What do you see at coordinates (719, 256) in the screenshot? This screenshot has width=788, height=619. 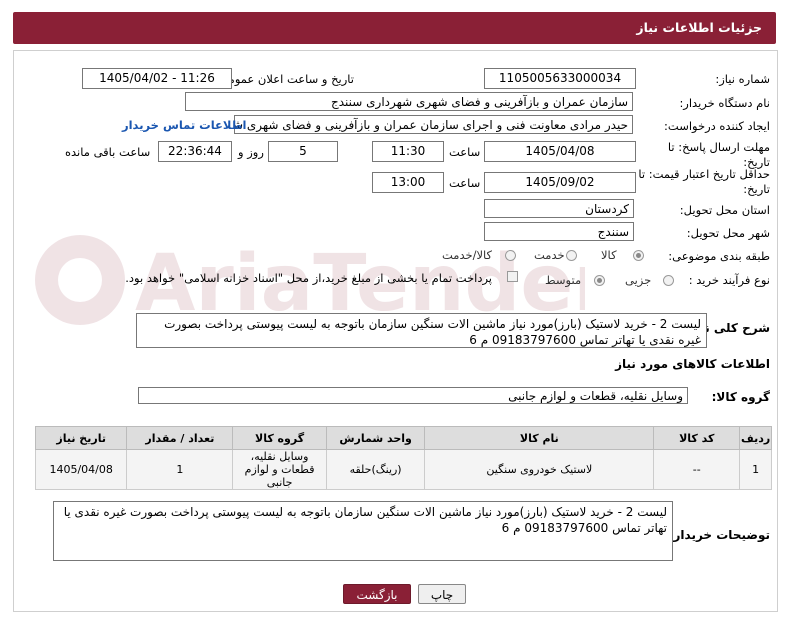 I see `category-label: طبقه بندی موضوعی:` at bounding box center [719, 256].